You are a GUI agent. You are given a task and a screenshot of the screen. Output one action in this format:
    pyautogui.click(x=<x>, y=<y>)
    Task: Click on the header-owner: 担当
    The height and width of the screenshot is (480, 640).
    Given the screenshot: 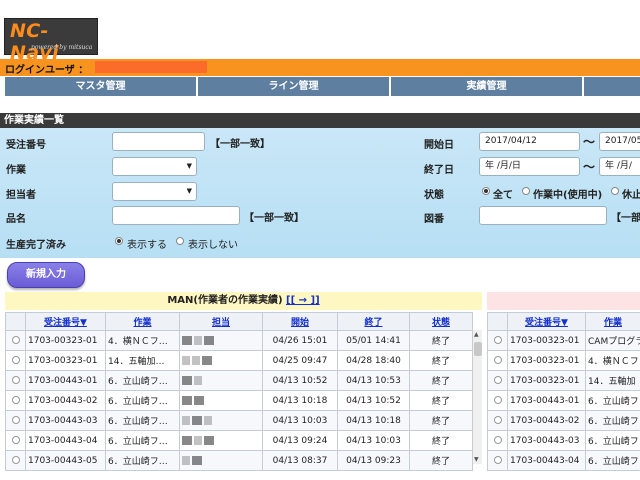 What is the action you would take?
    pyautogui.click(x=221, y=321)
    